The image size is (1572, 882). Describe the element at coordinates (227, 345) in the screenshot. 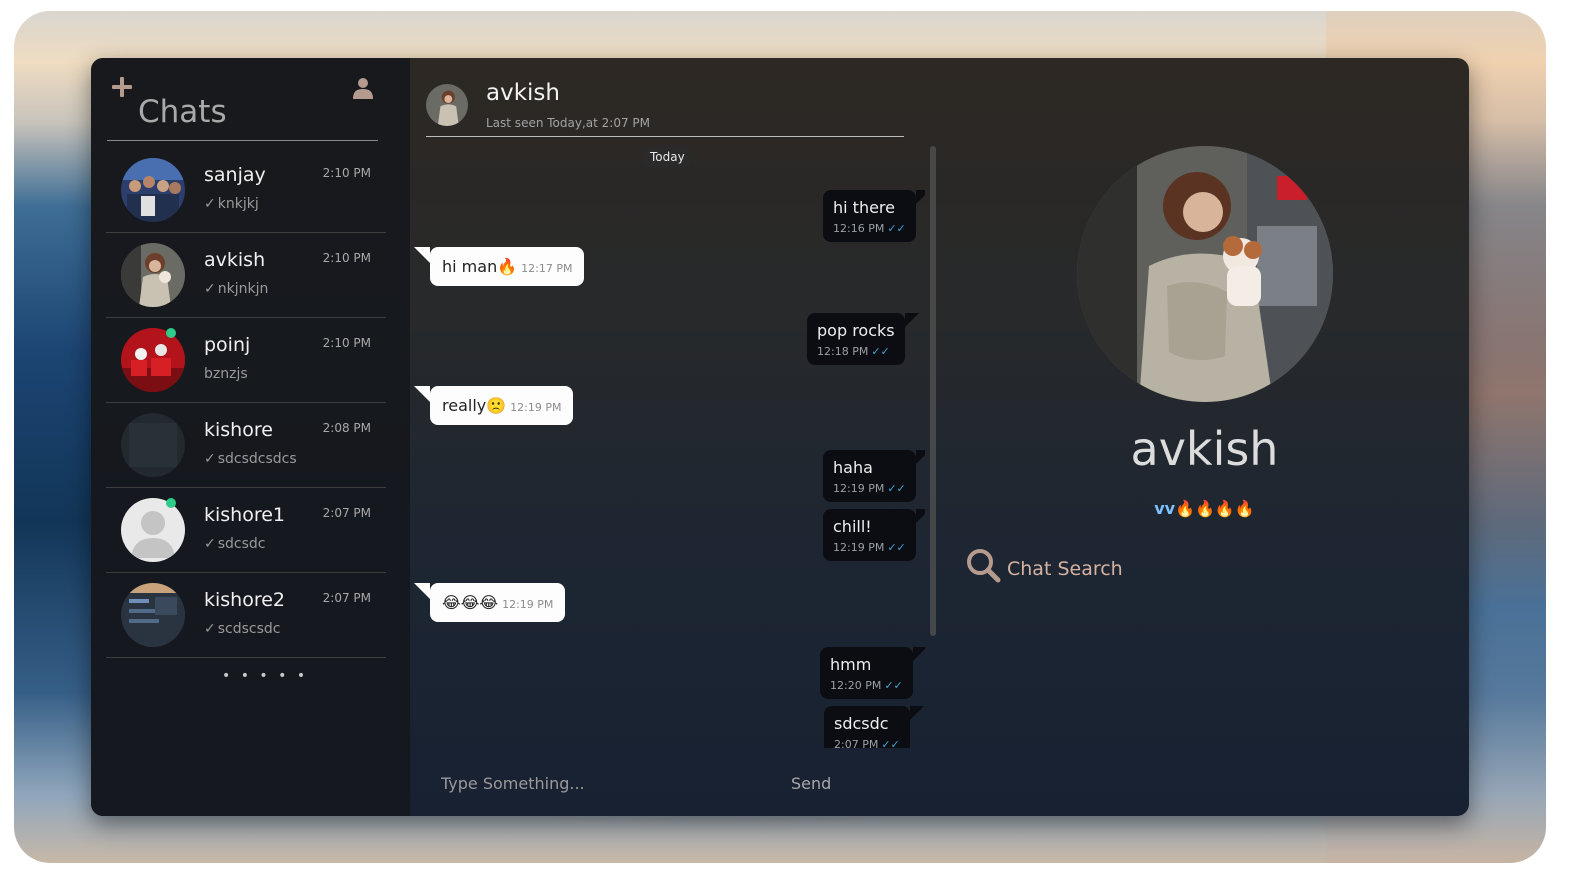

I see `chat-name: poinj` at that location.